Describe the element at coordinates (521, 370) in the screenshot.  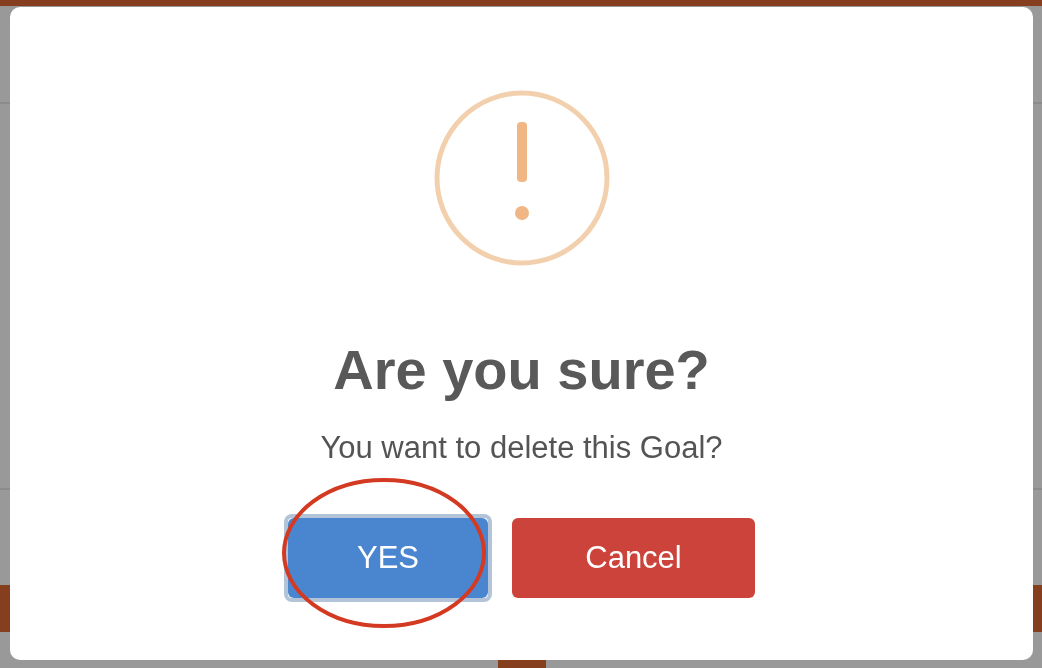
I see `dialog-title: Are you sure?` at that location.